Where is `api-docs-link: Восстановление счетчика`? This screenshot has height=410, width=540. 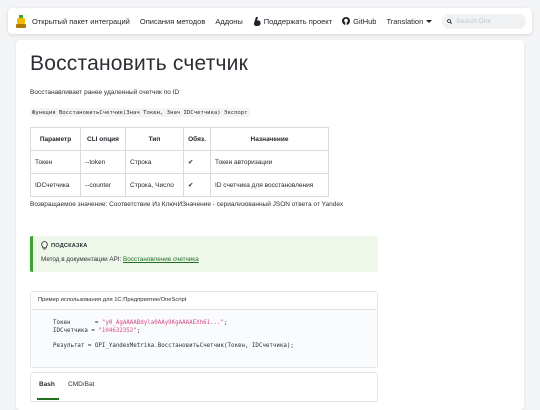 api-docs-link: Восстановление счетчика is located at coordinates (161, 259).